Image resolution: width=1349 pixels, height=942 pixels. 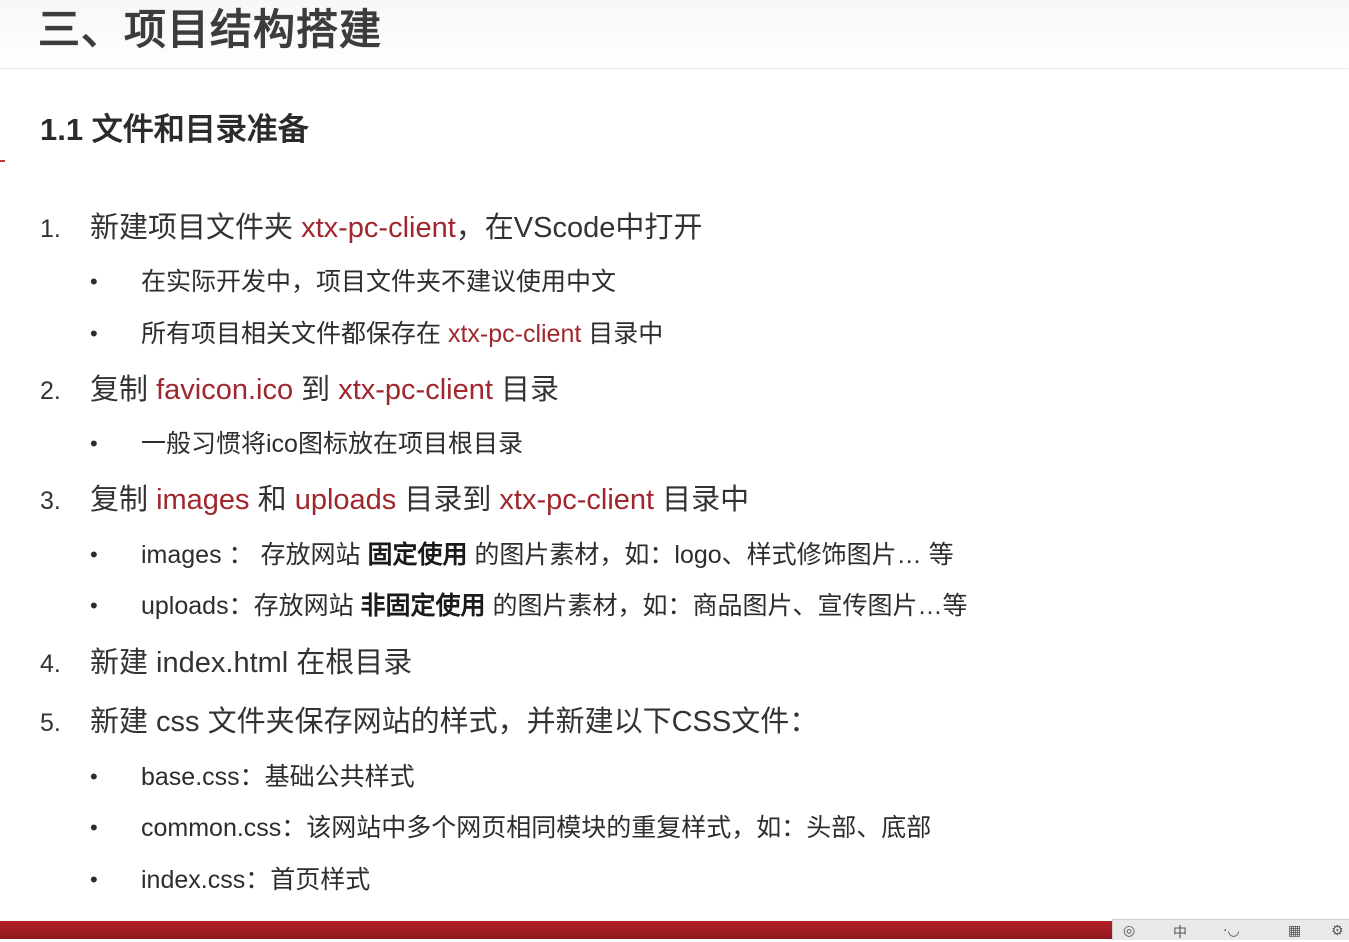 What do you see at coordinates (324, 390) in the screenshot?
I see `list-item-text: 复制 favicon.ico 到 xtx-pc-client 目录` at bounding box center [324, 390].